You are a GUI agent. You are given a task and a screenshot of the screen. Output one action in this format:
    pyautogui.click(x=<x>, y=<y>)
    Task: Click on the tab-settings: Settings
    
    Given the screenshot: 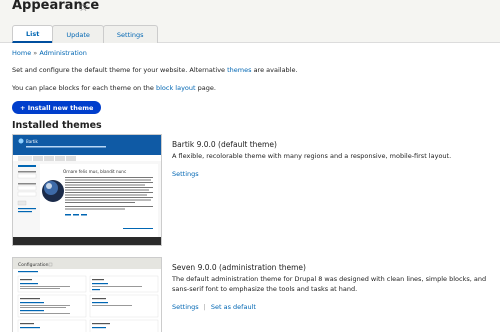 What is the action you would take?
    pyautogui.click(x=130, y=34)
    